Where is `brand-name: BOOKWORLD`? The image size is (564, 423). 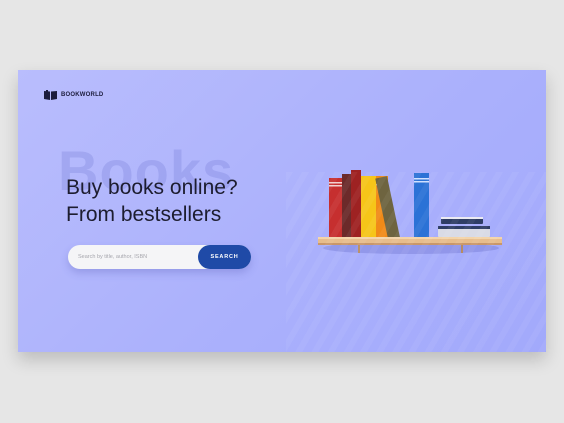
brand-name: BOOKWORLD is located at coordinates (82, 95).